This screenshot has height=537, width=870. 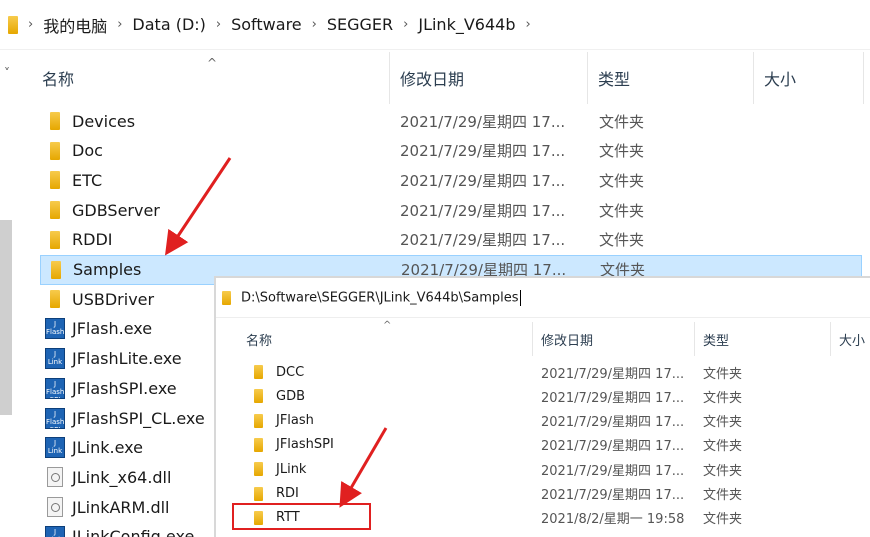 What do you see at coordinates (55, 329) in the screenshot?
I see `jflash-exe-icon: J Flash` at bounding box center [55, 329].